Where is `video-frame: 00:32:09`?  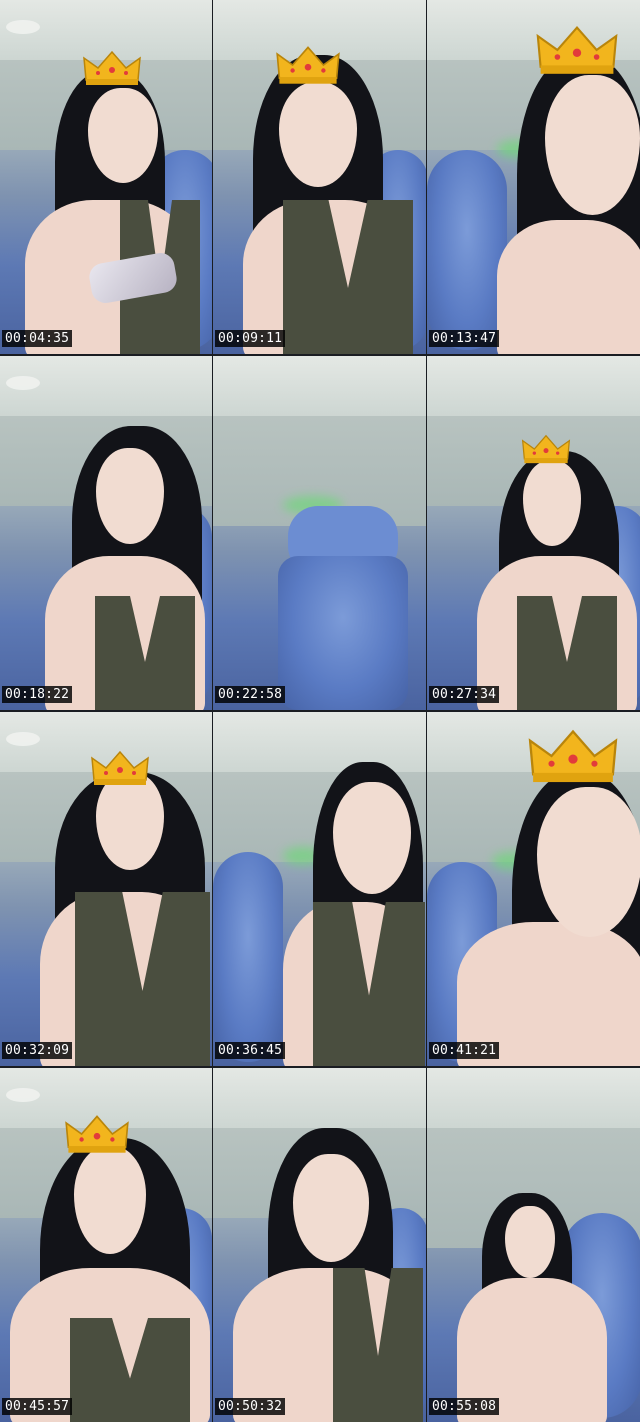 video-frame: 00:32:09 is located at coordinates (106, 889).